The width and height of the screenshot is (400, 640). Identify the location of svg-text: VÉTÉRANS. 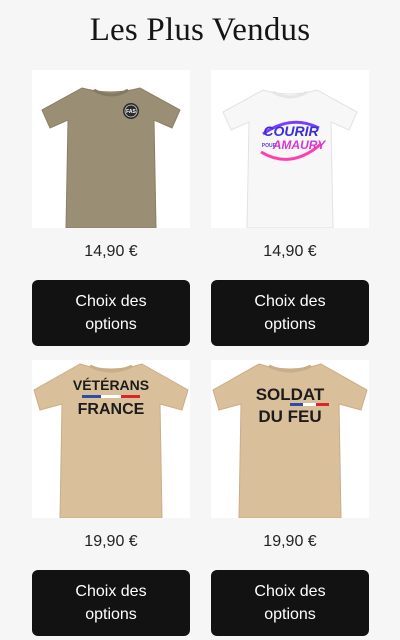
(111, 385).